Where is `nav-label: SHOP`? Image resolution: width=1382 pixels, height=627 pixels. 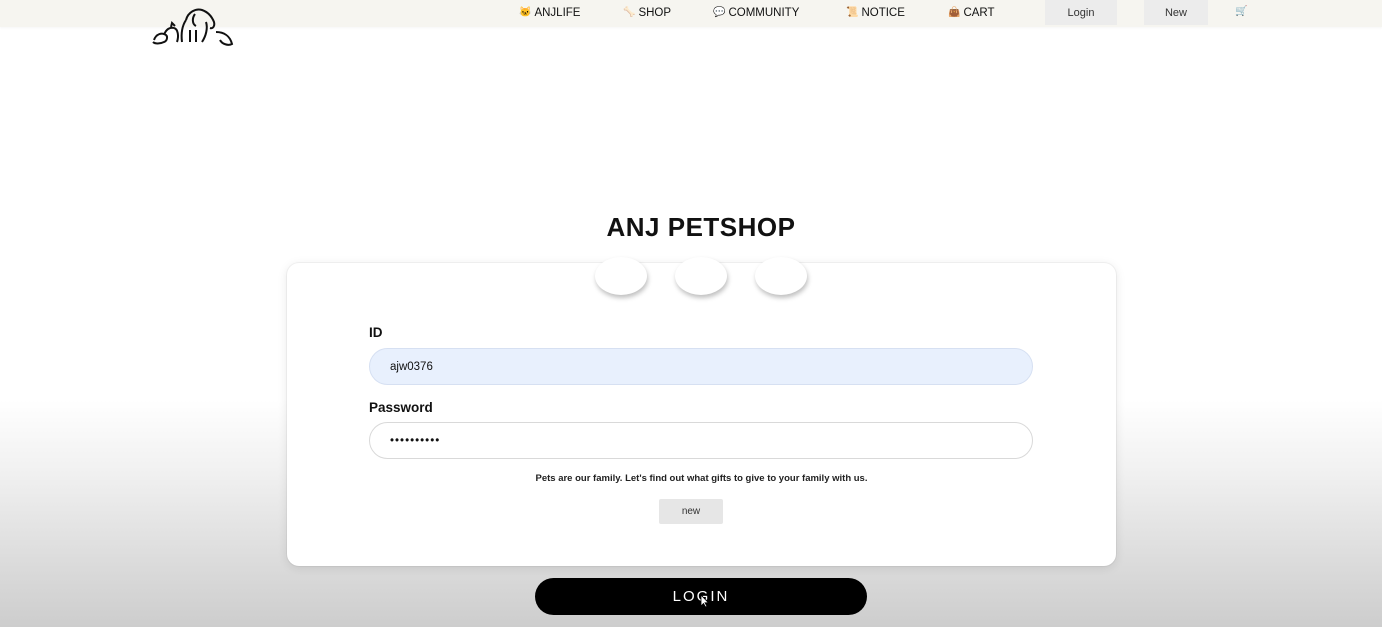
nav-label: SHOP is located at coordinates (655, 13).